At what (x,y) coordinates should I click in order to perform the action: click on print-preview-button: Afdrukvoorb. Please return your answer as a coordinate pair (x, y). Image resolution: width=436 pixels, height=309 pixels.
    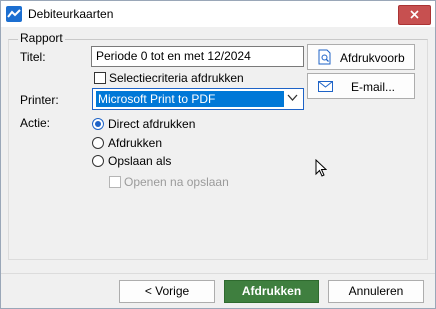
    Looking at the image, I should click on (361, 57).